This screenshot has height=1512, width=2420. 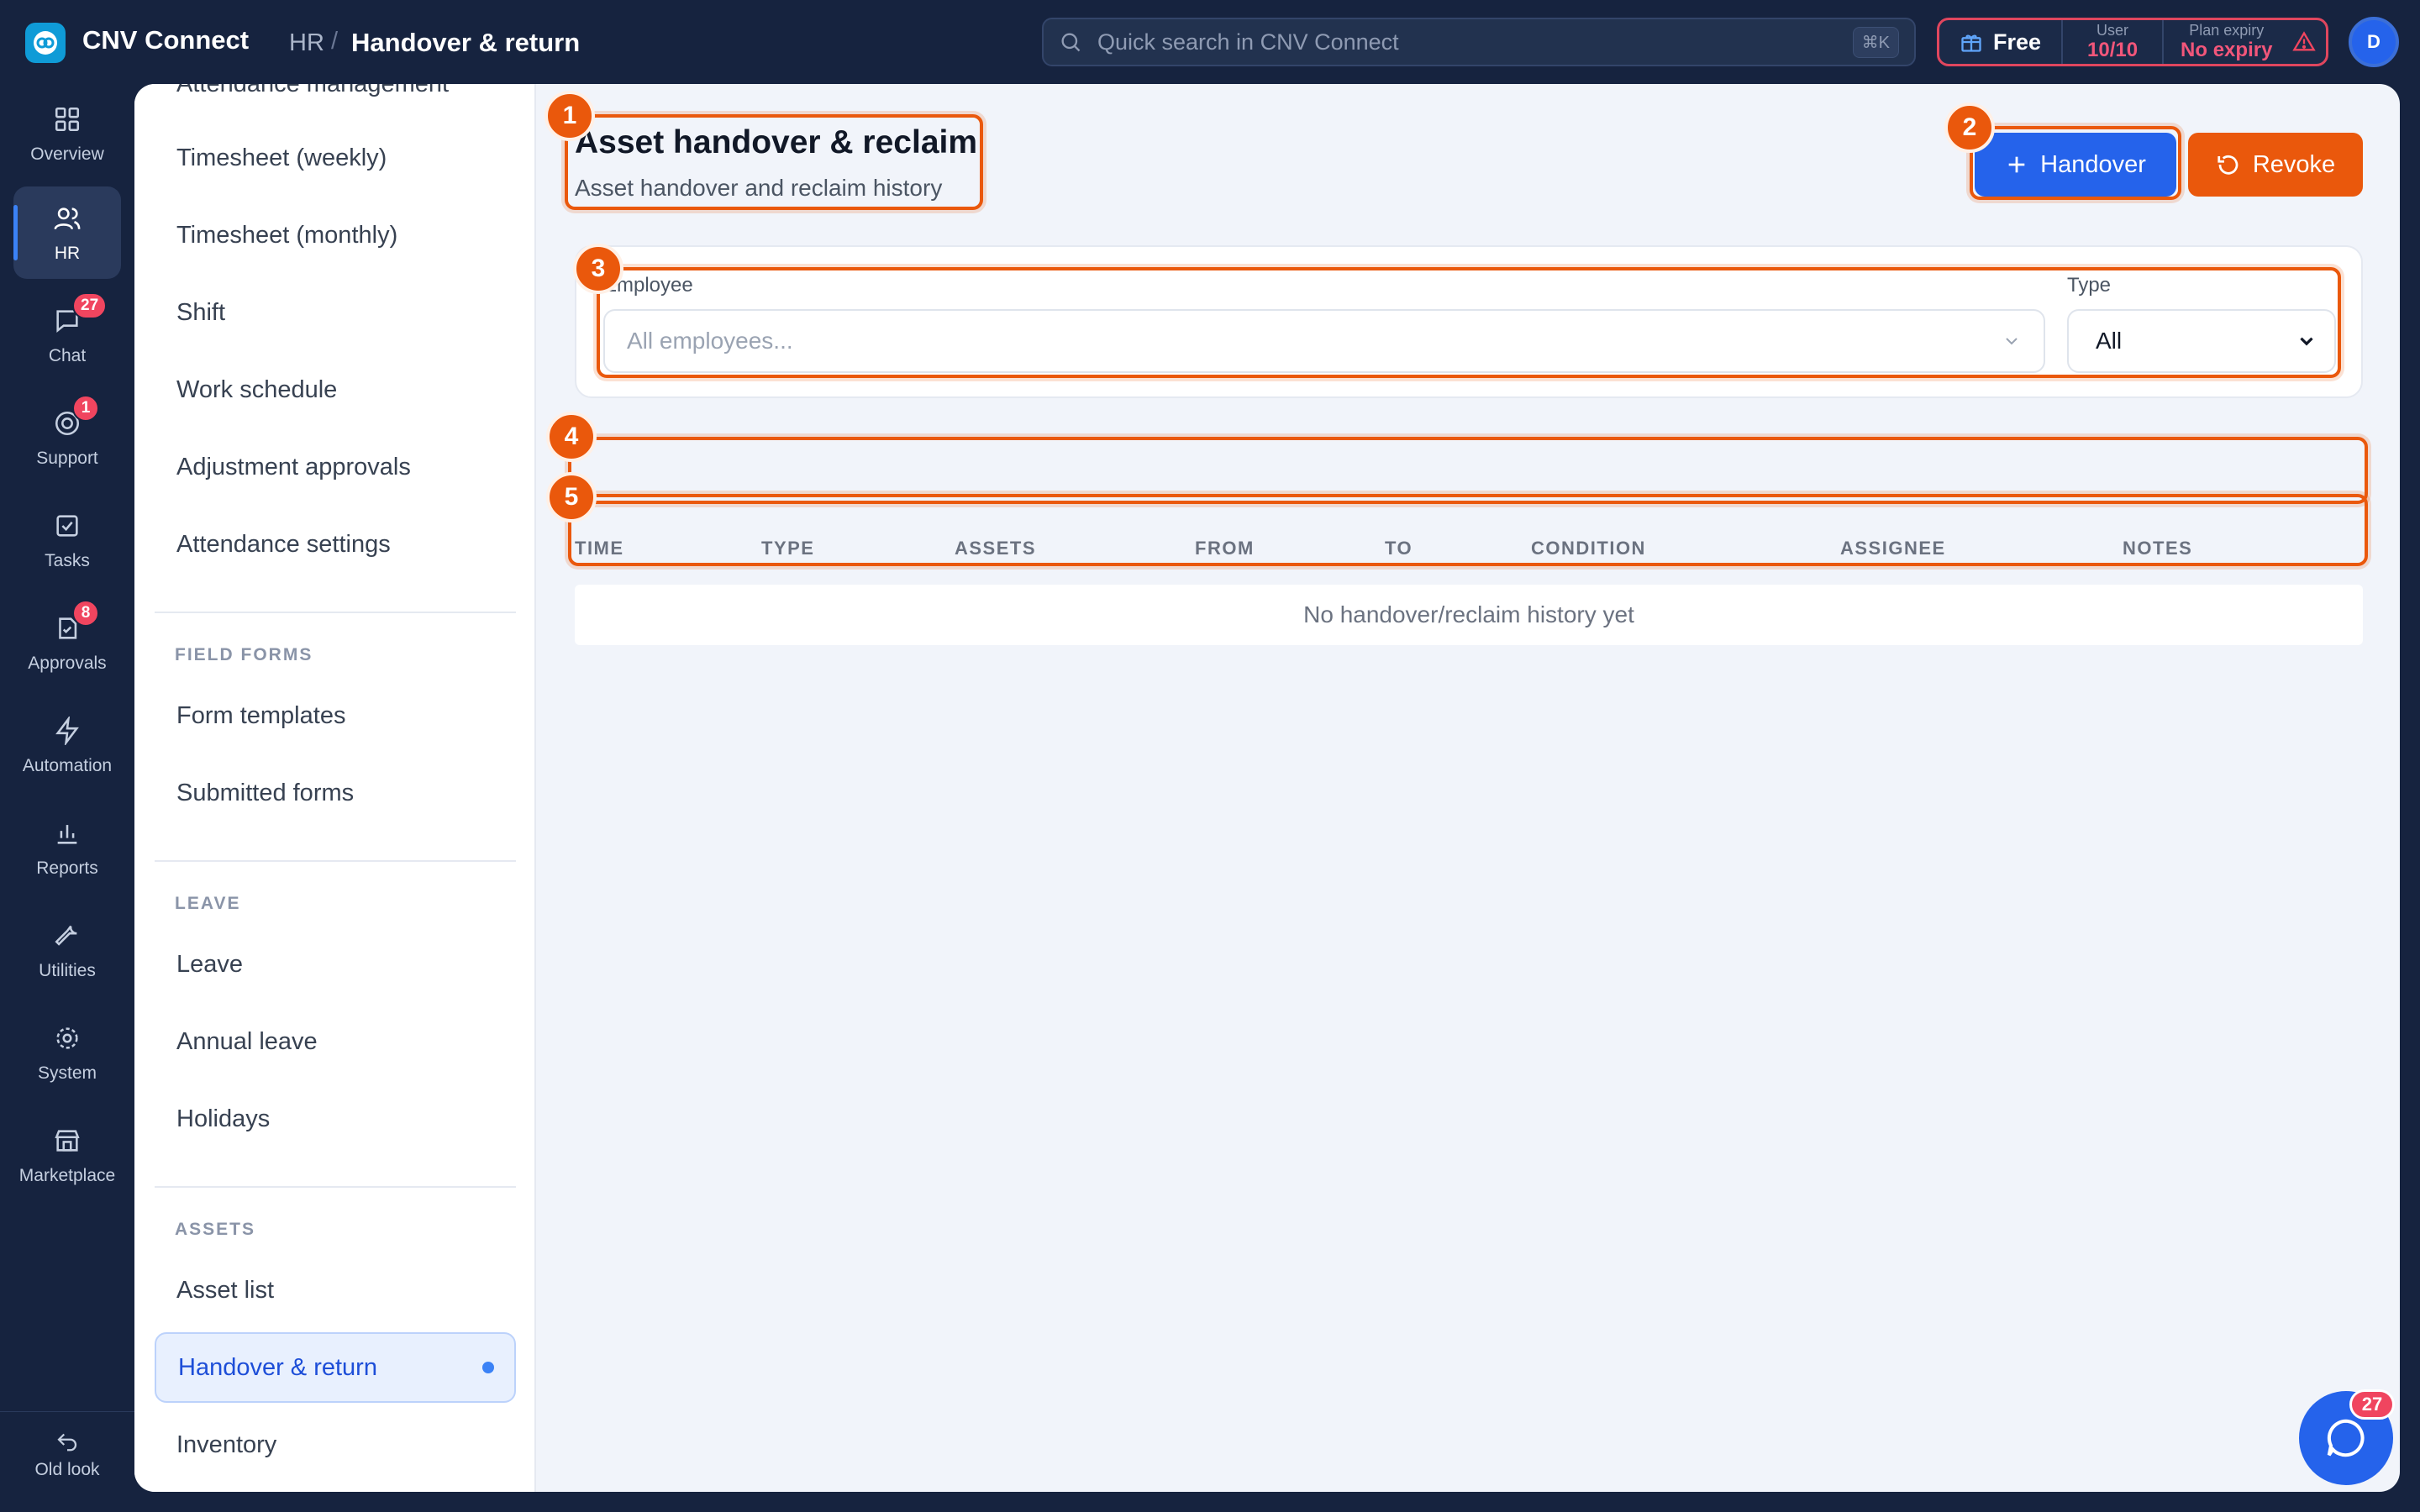 I want to click on subnav-item-asset-list: Asset list, so click(x=336, y=1290).